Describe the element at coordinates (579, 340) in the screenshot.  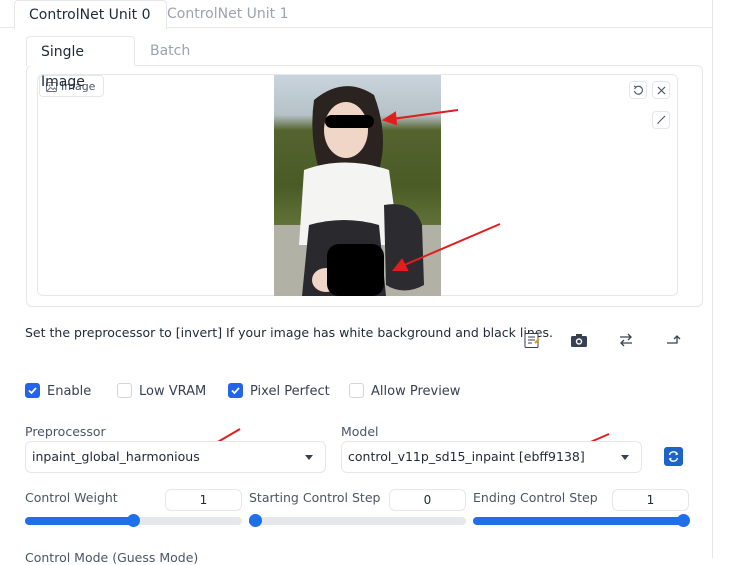
I see `camera-icon` at that location.